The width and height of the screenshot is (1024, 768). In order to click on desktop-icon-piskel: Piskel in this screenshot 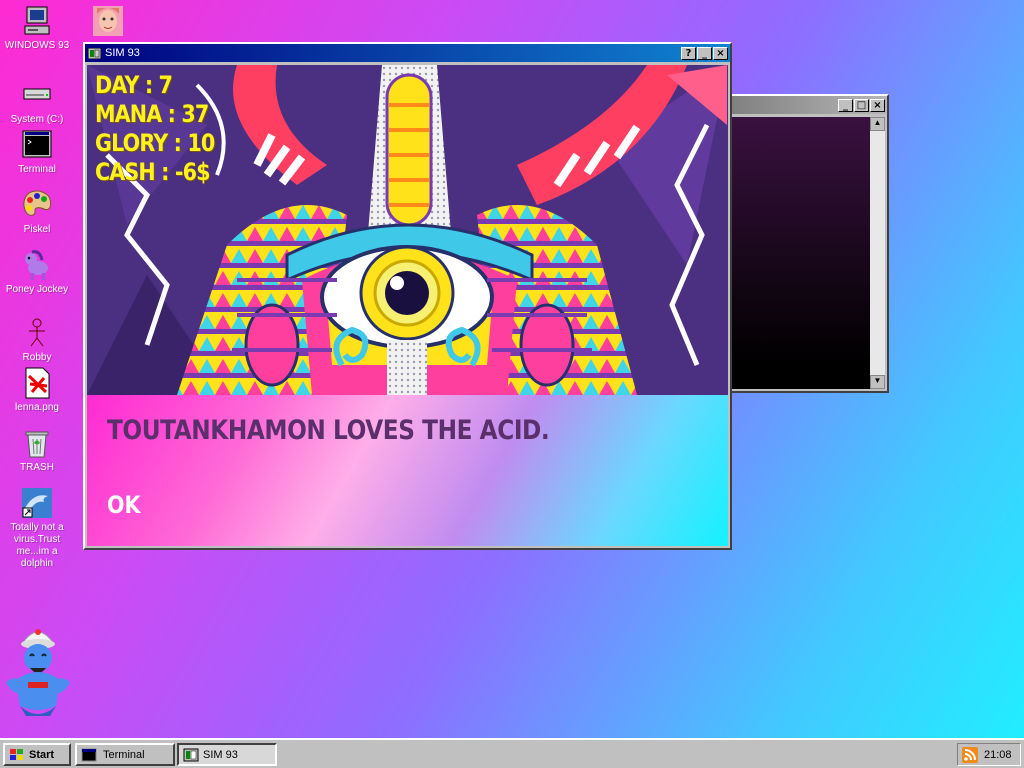, I will do `click(37, 212)`.